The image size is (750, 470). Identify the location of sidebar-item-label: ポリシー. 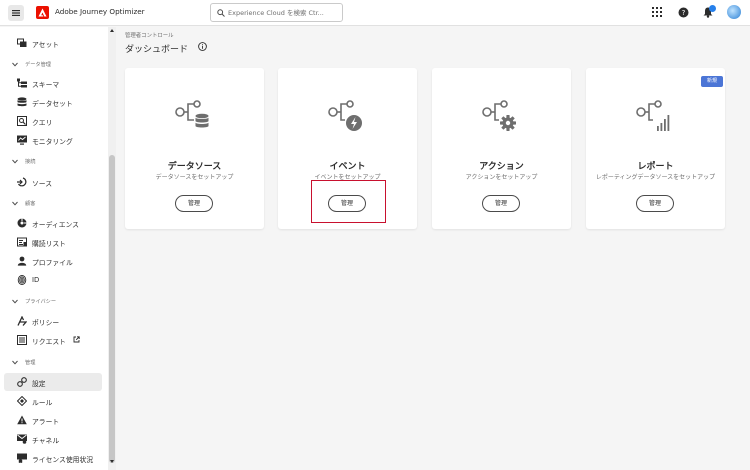
(46, 323).